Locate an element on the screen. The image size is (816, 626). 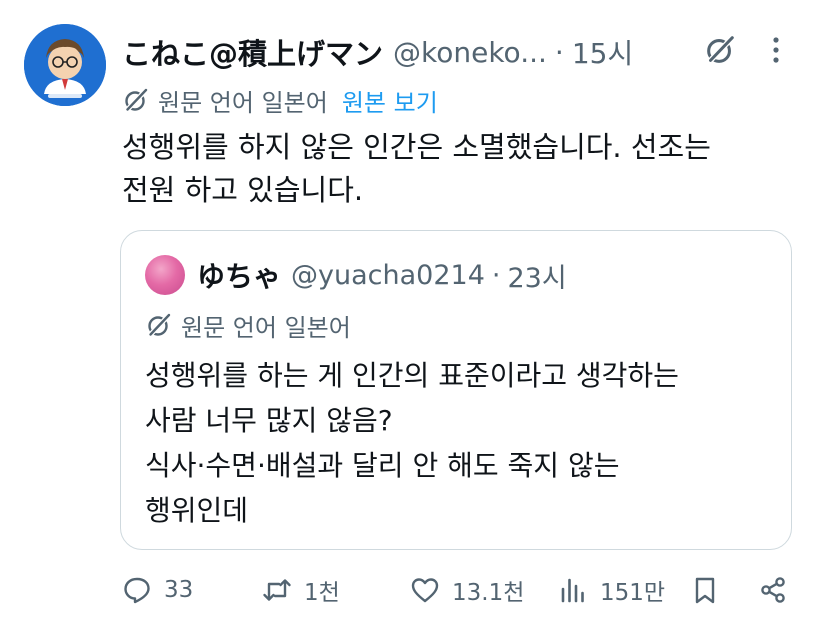
bookmark-button is located at coordinates (705, 590).